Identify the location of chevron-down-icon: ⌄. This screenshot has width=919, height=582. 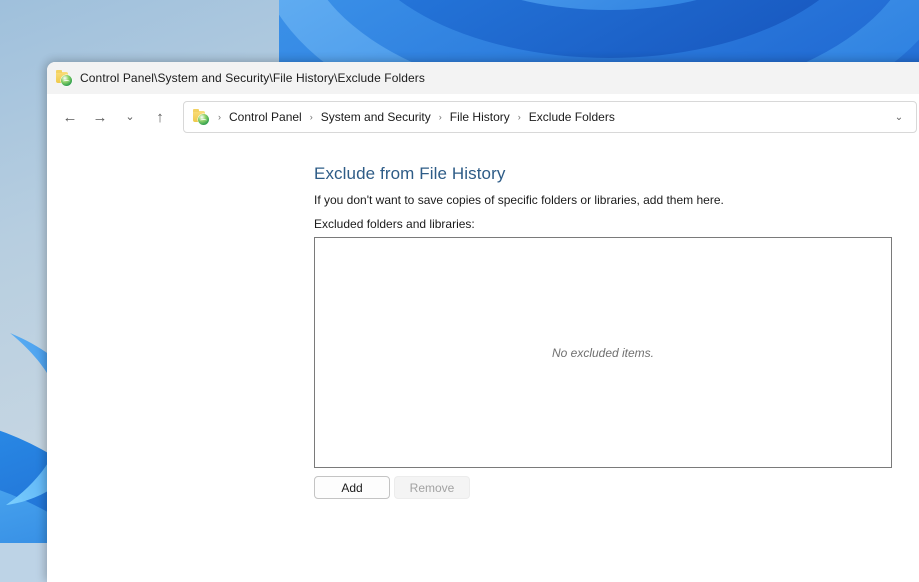
(899, 117).